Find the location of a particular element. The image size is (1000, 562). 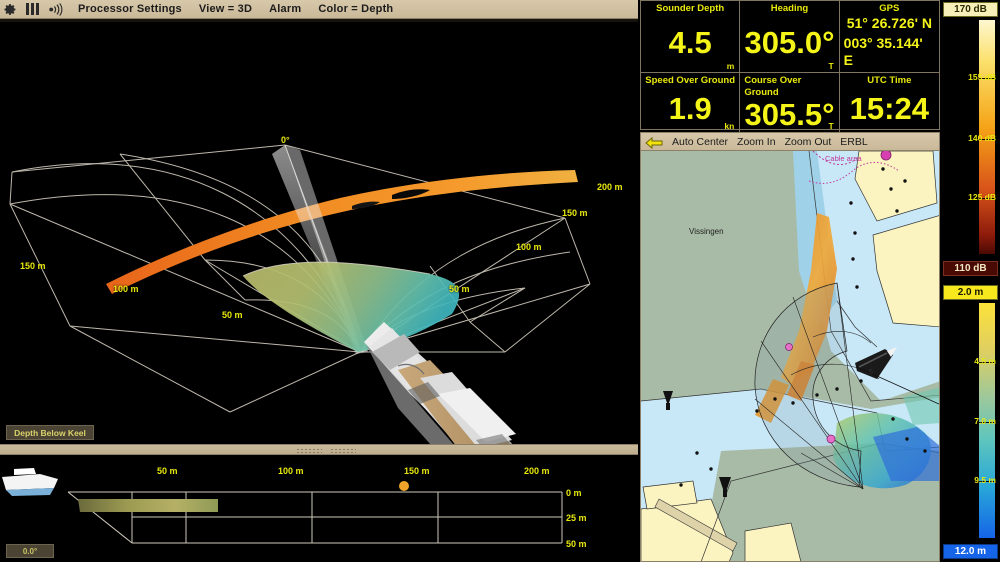

data-cell-heading: Heading 305.0° T is located at coordinates (790, 37).